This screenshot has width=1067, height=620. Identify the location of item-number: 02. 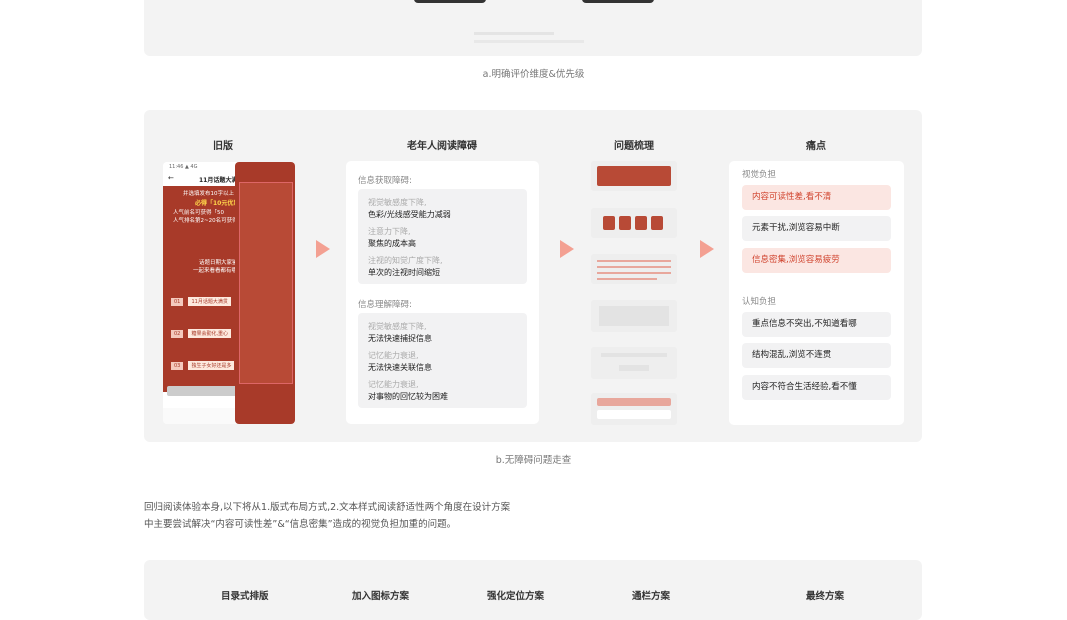
(177, 334).